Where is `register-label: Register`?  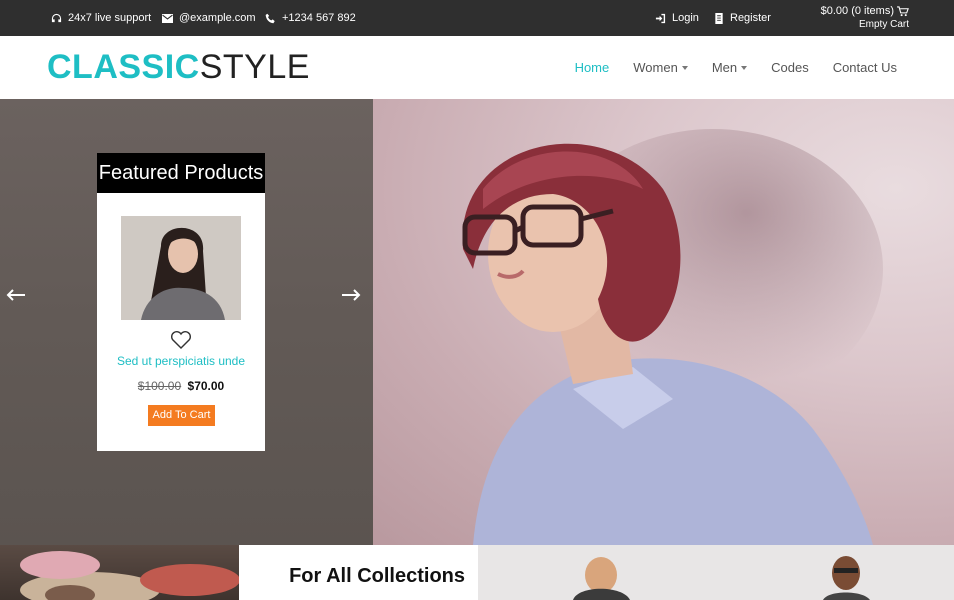 register-label: Register is located at coordinates (750, 18).